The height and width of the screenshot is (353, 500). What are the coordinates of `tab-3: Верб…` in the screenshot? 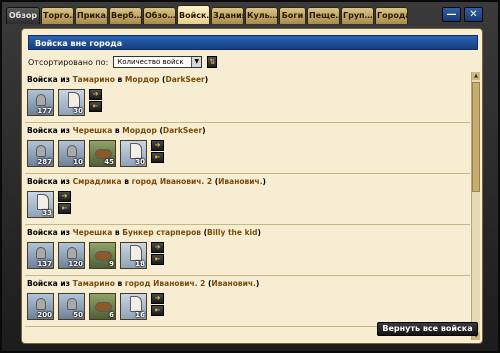 It's located at (125, 15).